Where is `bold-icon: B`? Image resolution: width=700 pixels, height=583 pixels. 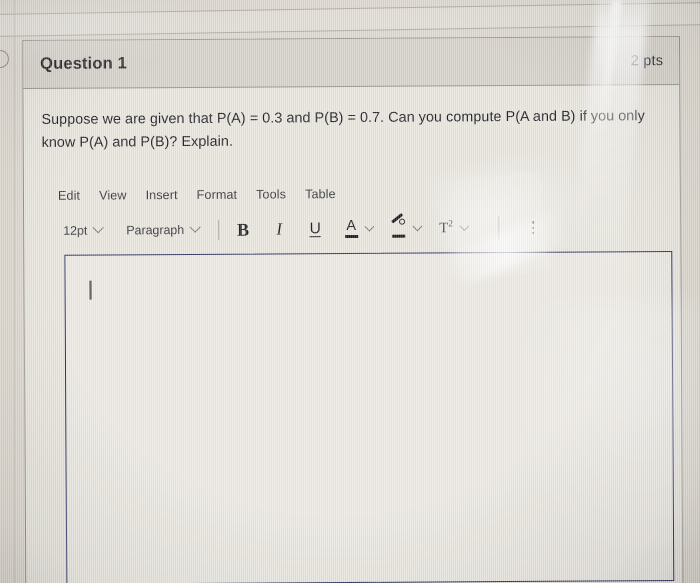
bold-icon: B is located at coordinates (243, 229).